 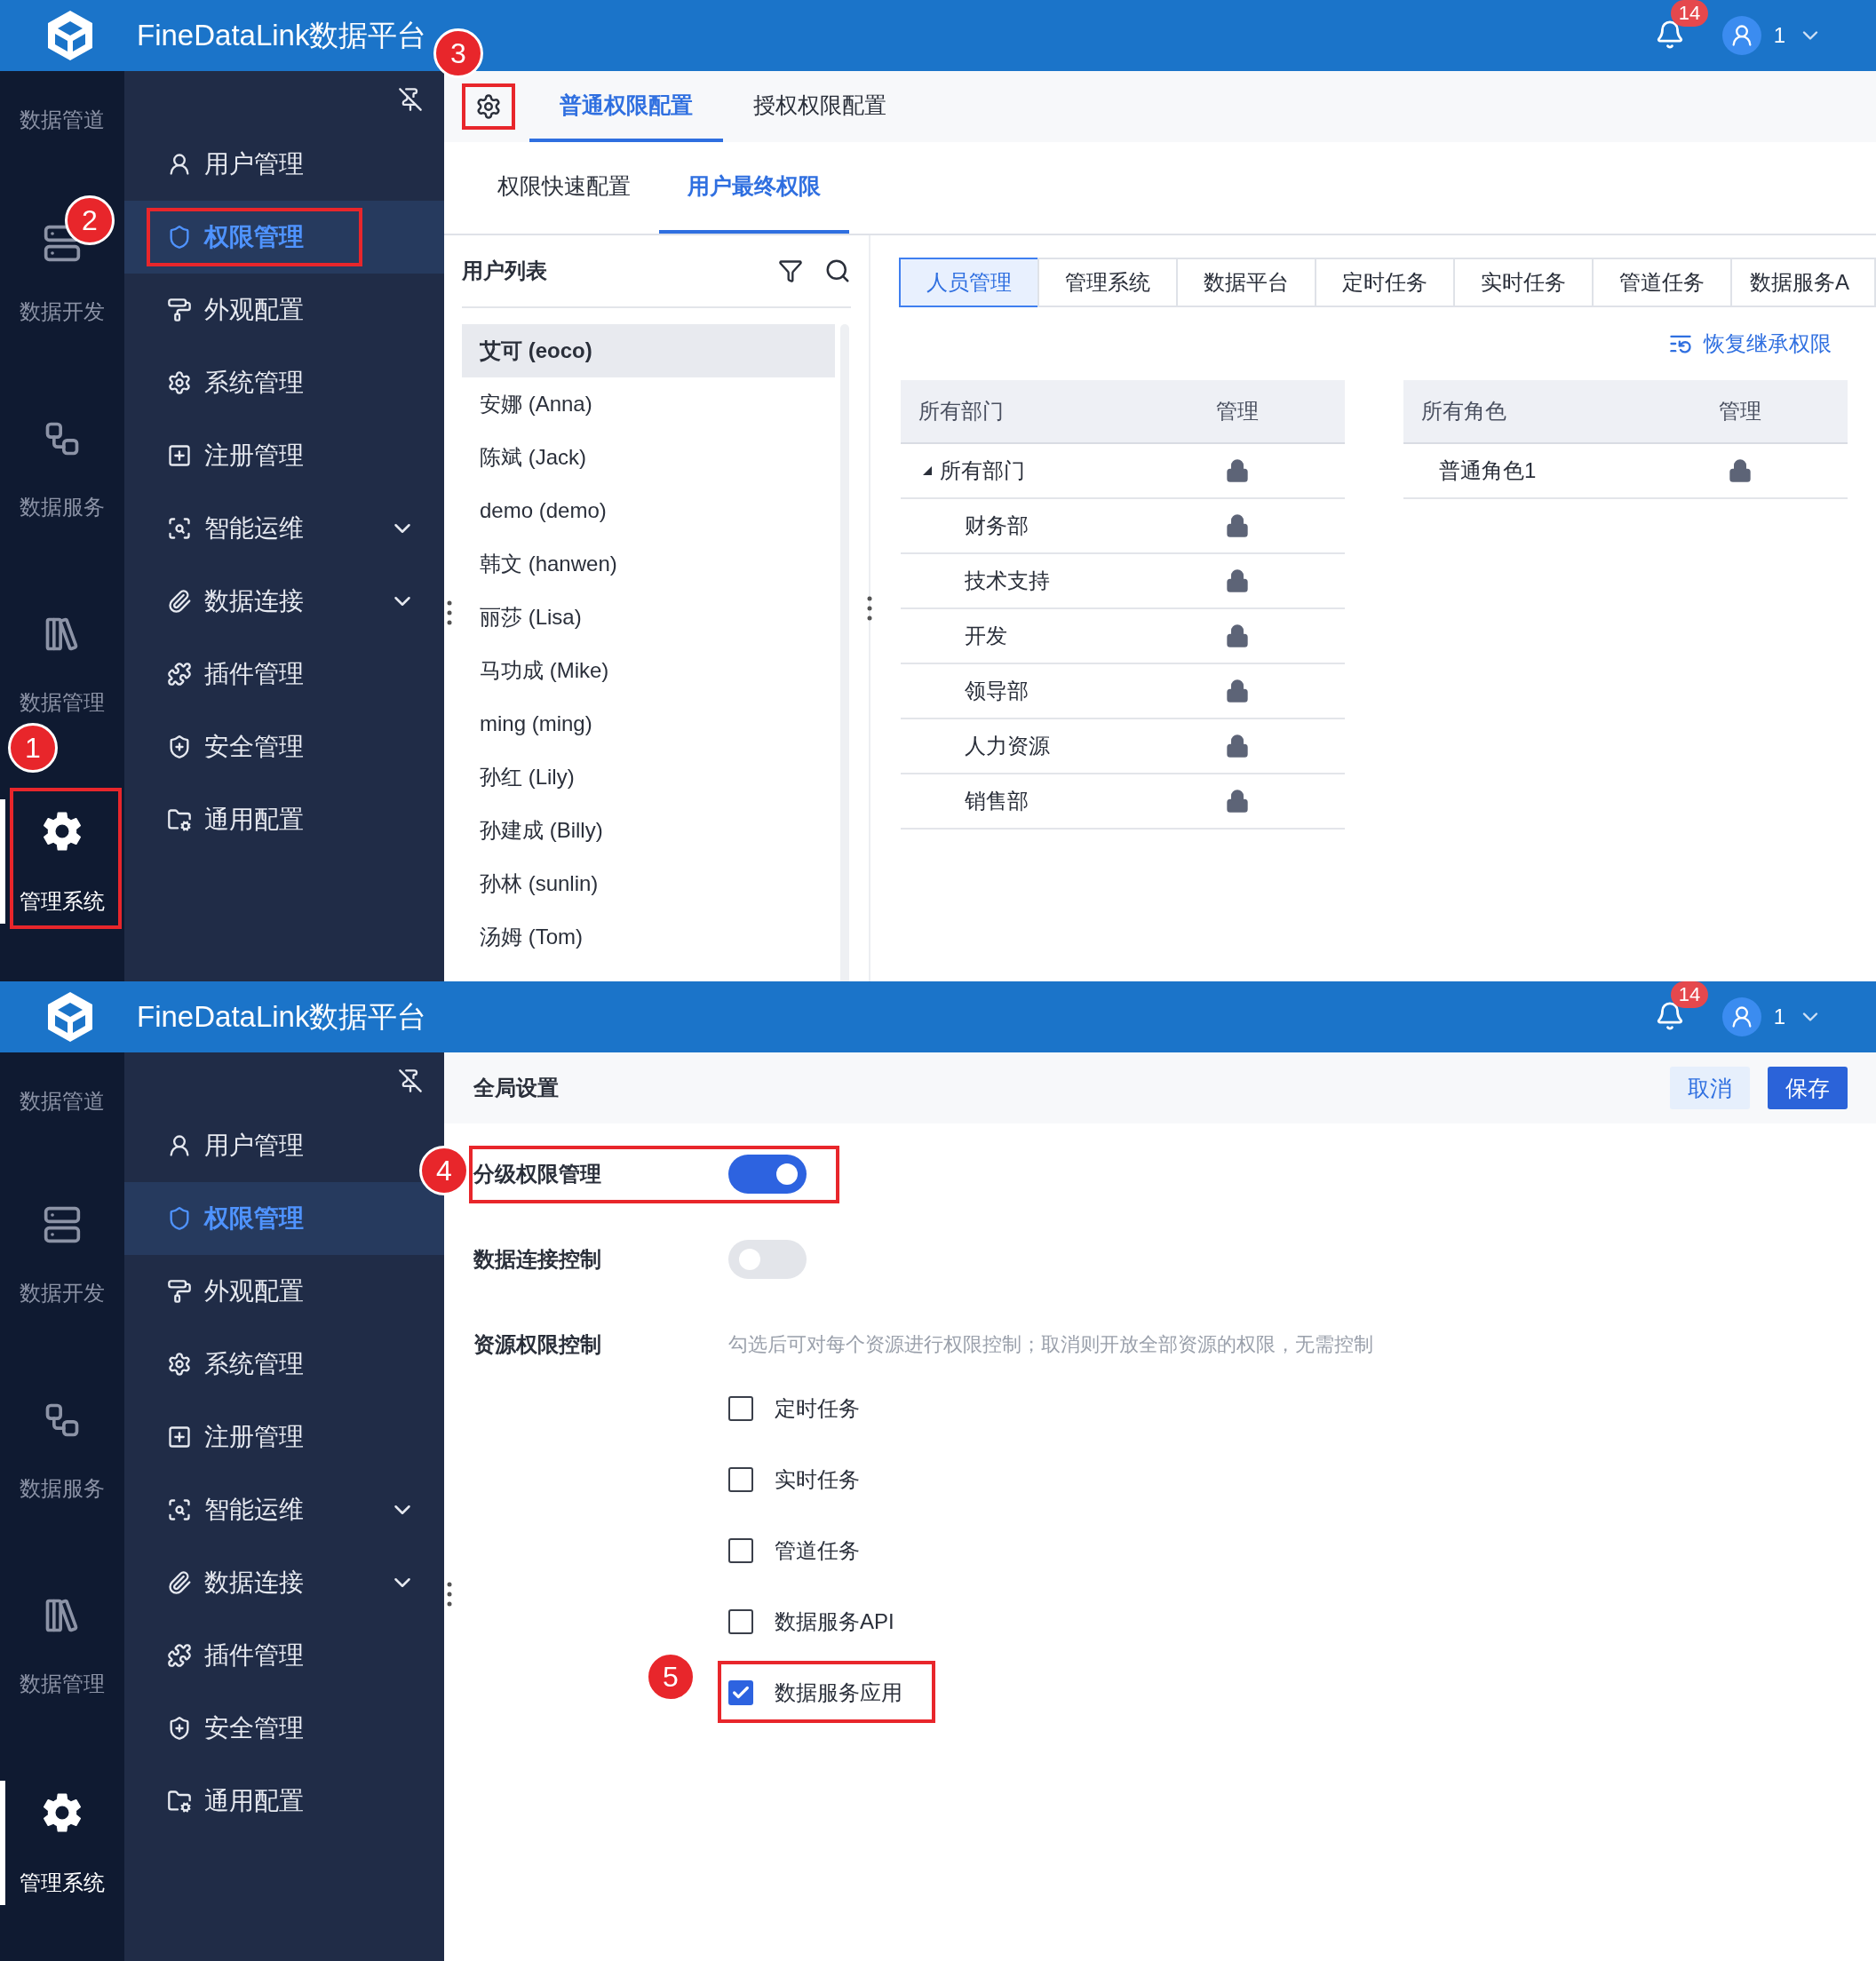 I want to click on step-number: 1, so click(x=33, y=748).